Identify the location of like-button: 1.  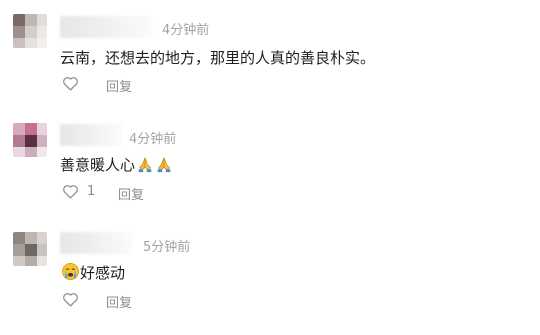
(78, 191).